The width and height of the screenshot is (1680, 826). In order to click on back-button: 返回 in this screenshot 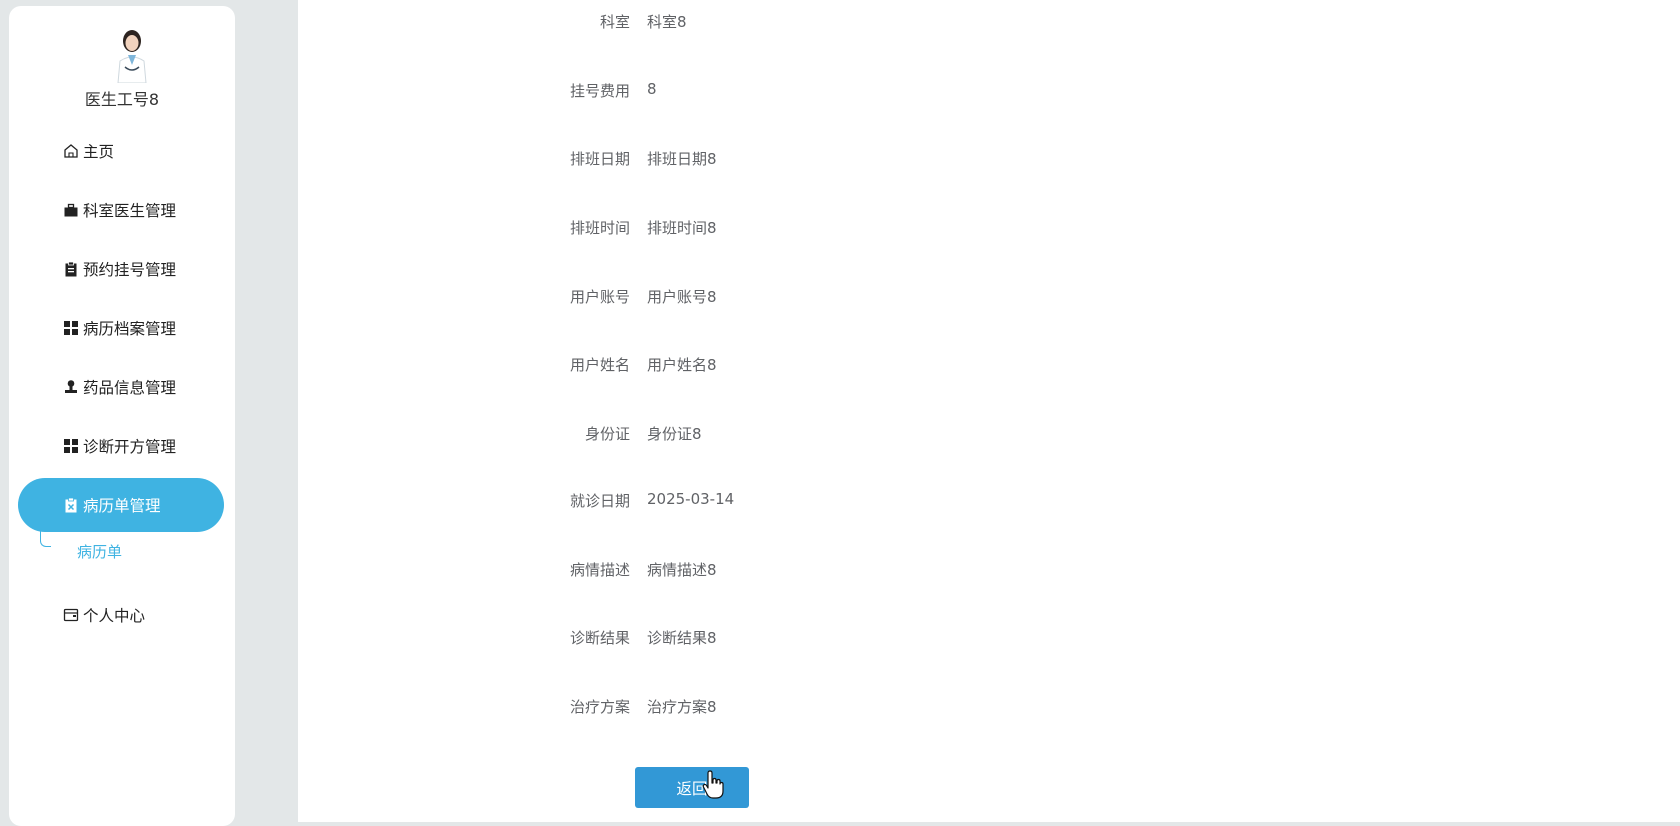, I will do `click(692, 787)`.